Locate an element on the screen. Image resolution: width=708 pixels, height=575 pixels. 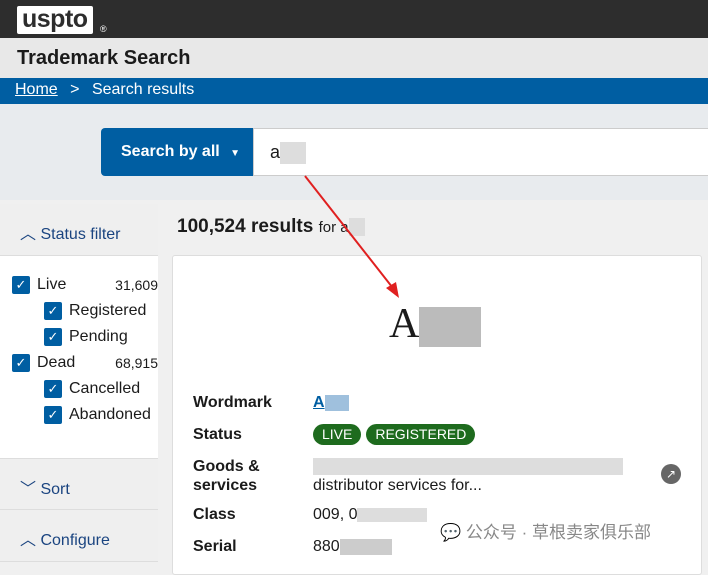
watermark: 💬 公众号 · 草根卖家俱乐部 is located at coordinates (545, 530).